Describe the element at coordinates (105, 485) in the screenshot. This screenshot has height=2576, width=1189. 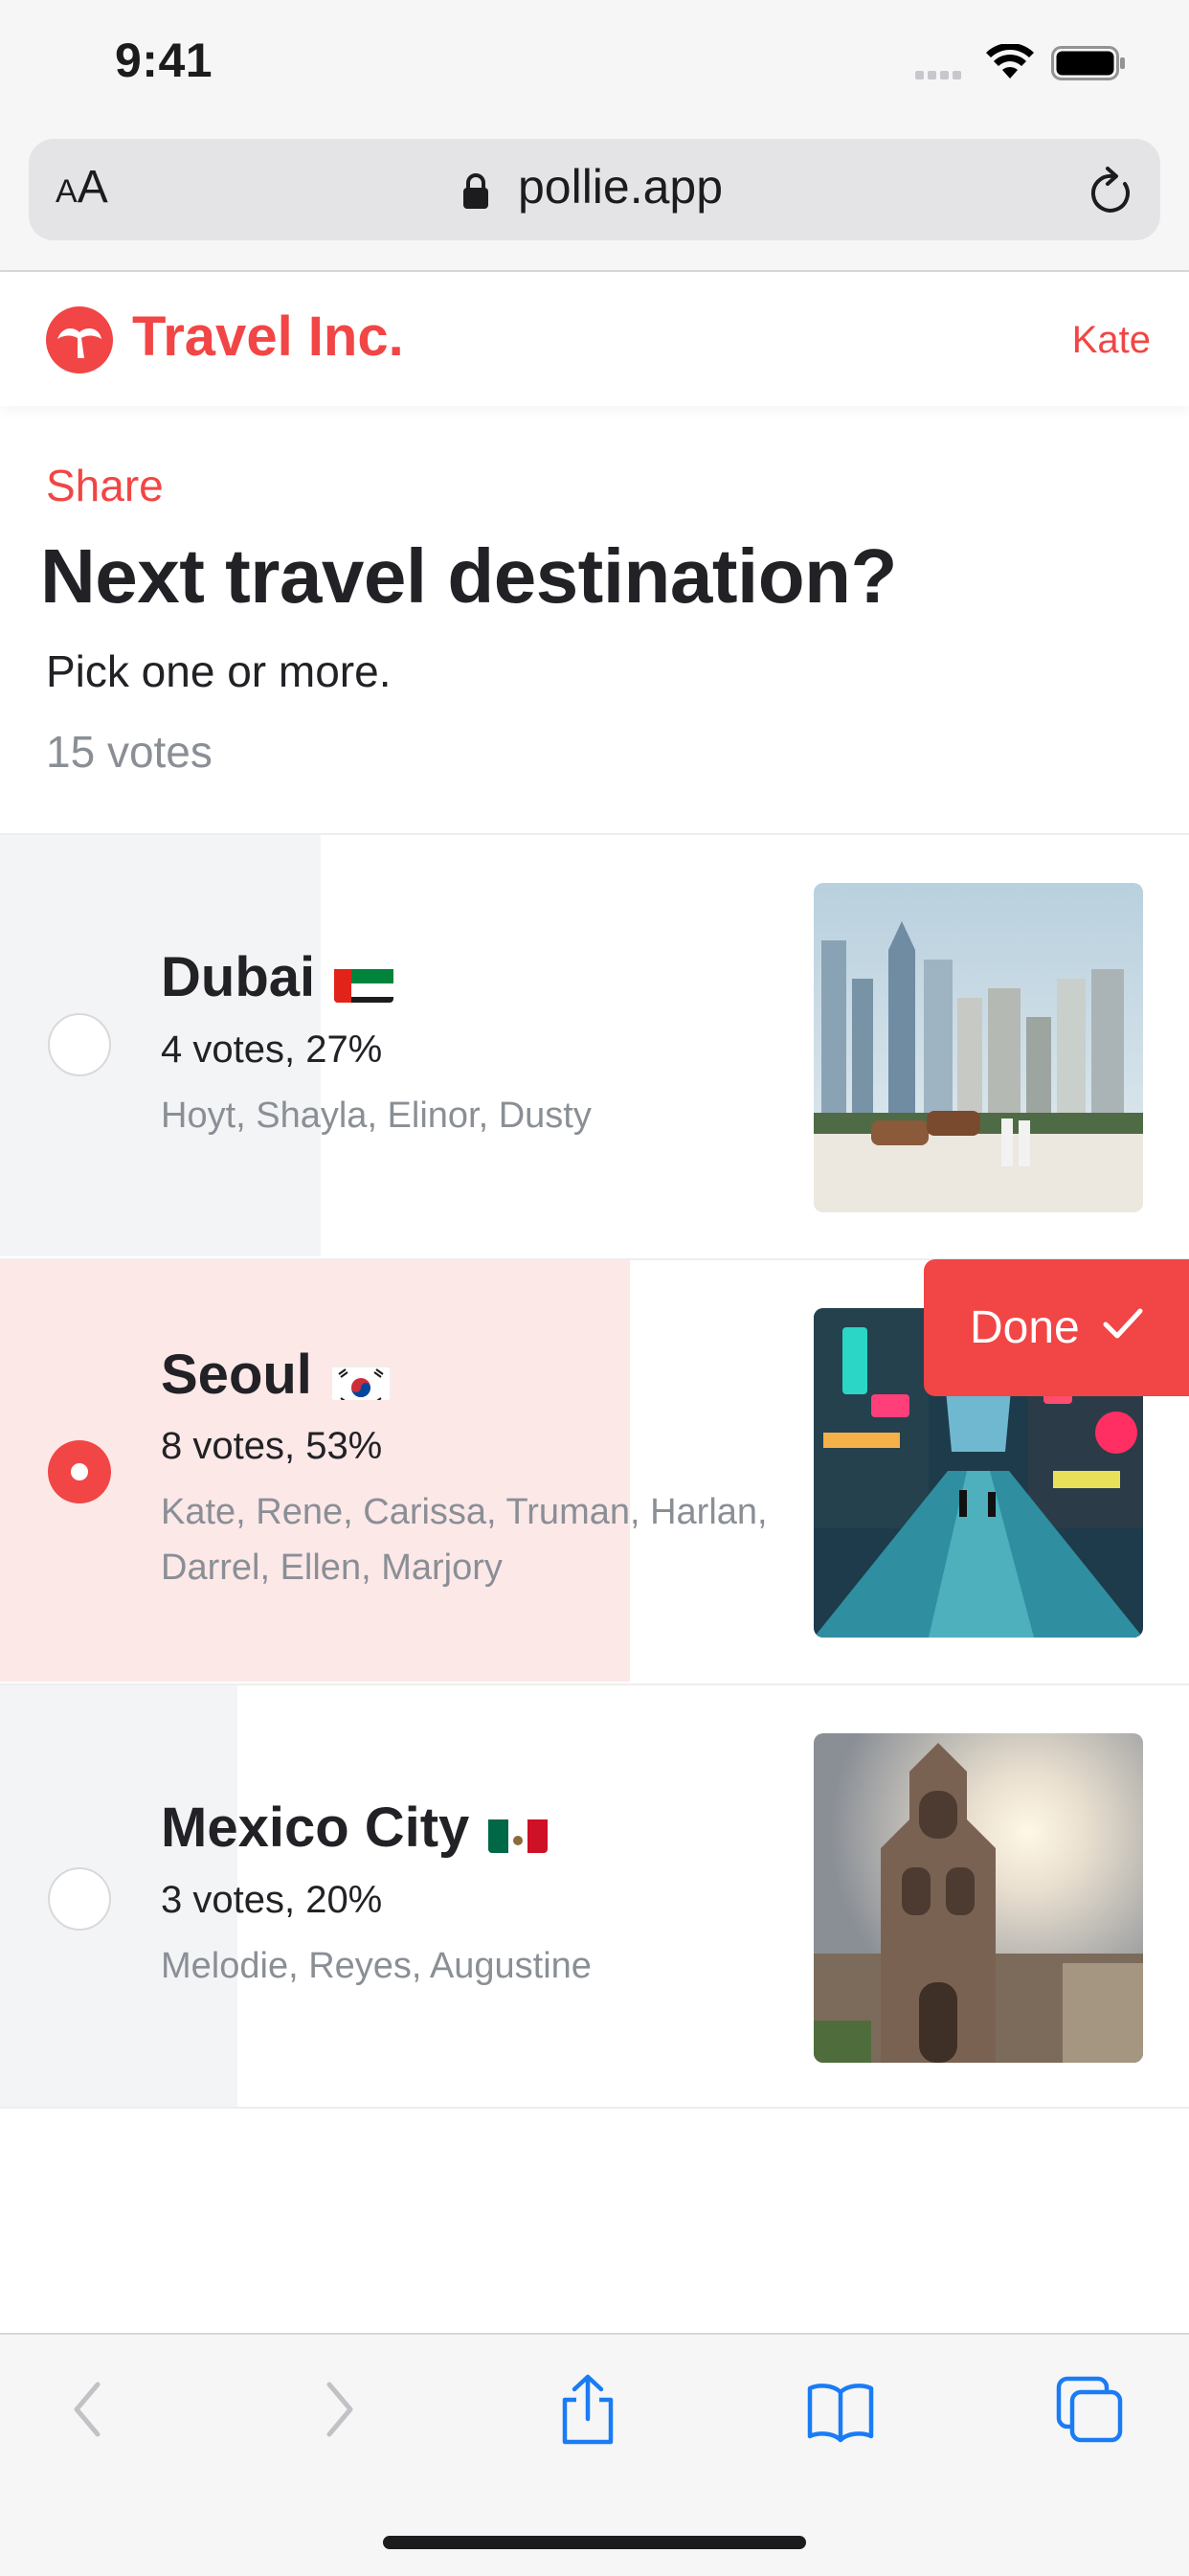
I see `share-link: Share` at that location.